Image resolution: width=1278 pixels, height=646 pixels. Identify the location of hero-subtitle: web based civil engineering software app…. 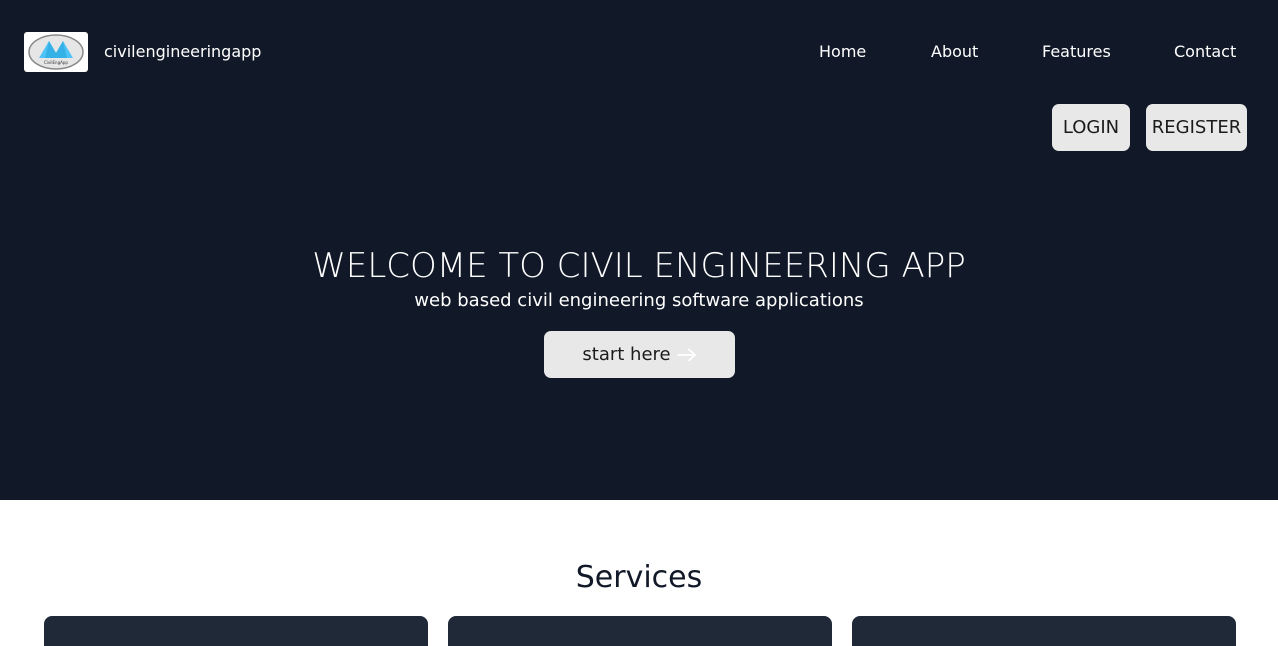
(639, 300).